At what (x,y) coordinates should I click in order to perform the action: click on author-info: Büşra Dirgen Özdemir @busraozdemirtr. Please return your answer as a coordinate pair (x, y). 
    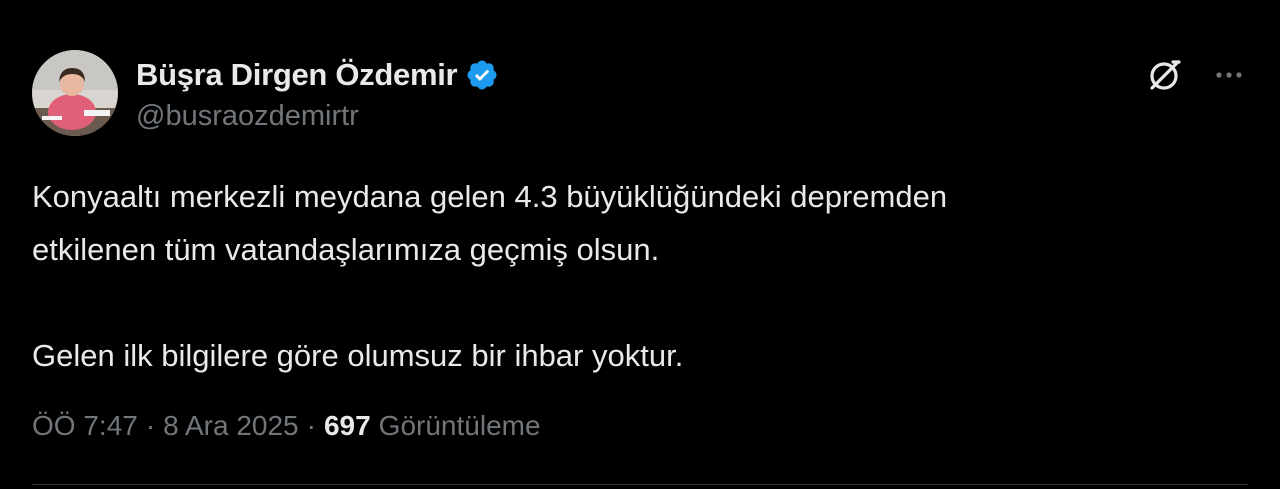
    Looking at the image, I should click on (317, 93).